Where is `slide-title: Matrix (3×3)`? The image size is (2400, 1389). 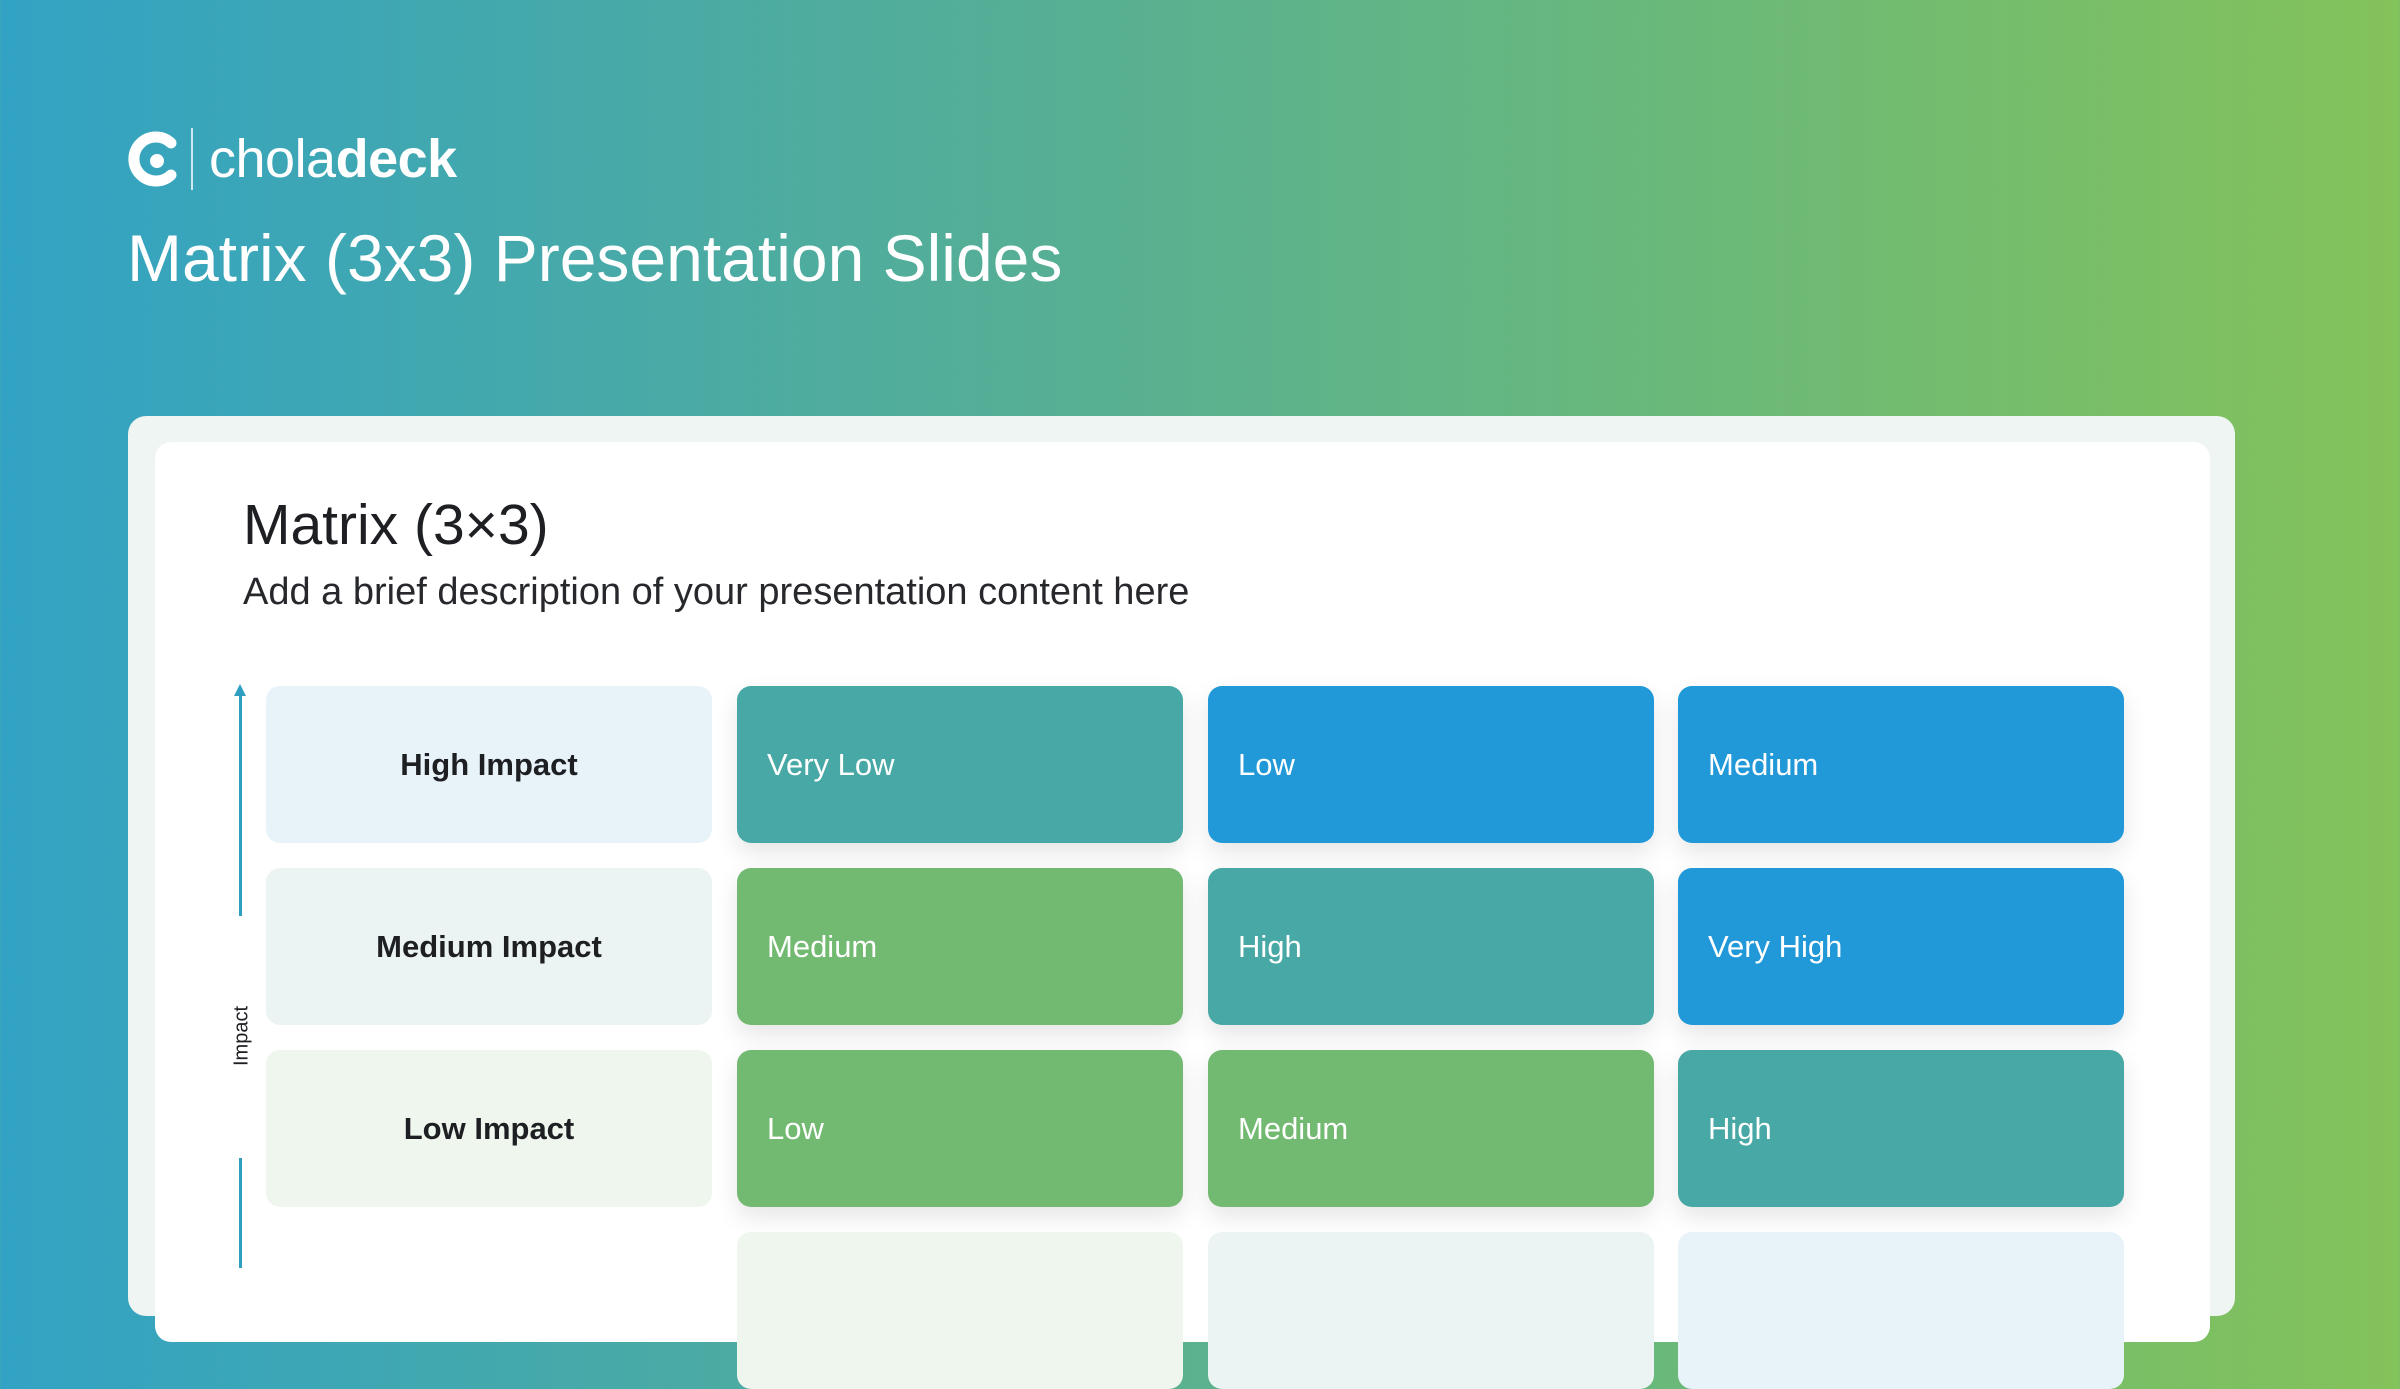 slide-title: Matrix (3×3) is located at coordinates (396, 525).